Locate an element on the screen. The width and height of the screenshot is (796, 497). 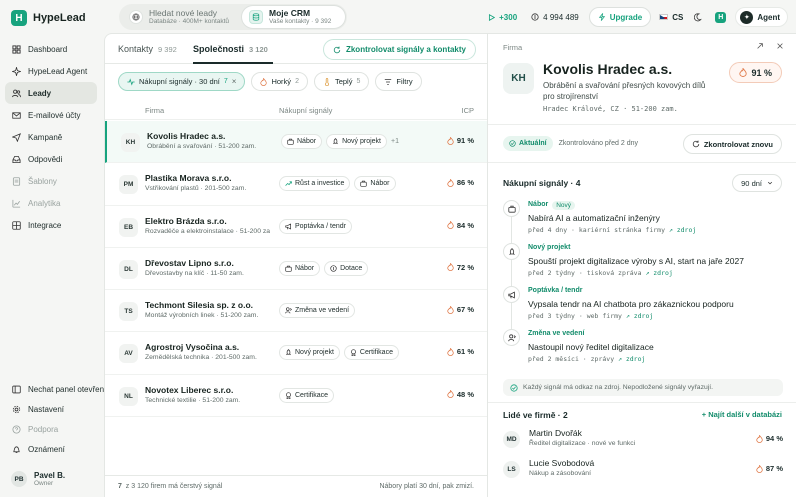
theme-toggle is located at coordinates (698, 17).